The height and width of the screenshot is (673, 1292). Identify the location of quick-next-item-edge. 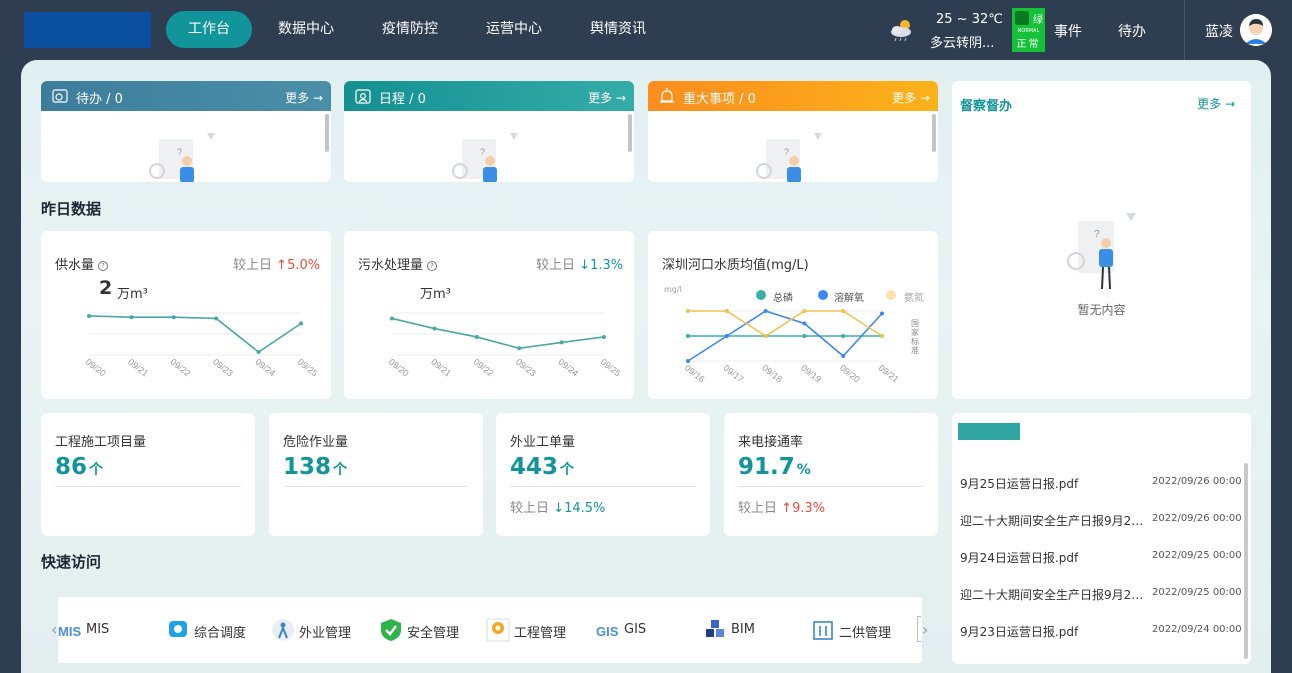
(919, 629).